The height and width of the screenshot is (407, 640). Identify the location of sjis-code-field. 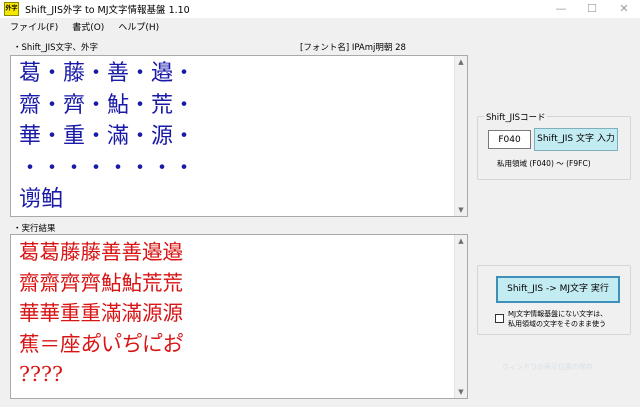
(509, 139).